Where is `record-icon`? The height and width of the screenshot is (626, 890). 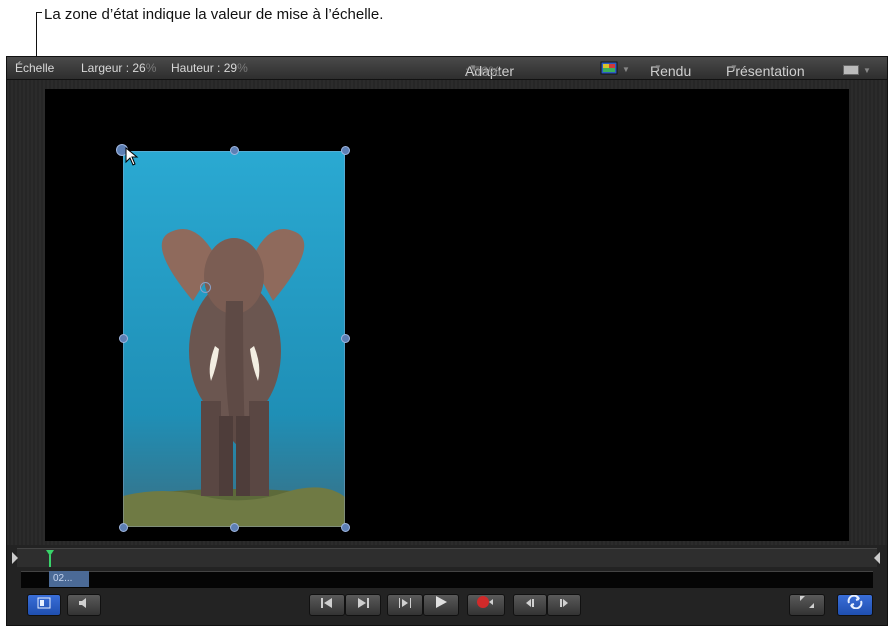
record-icon is located at coordinates (485, 602).